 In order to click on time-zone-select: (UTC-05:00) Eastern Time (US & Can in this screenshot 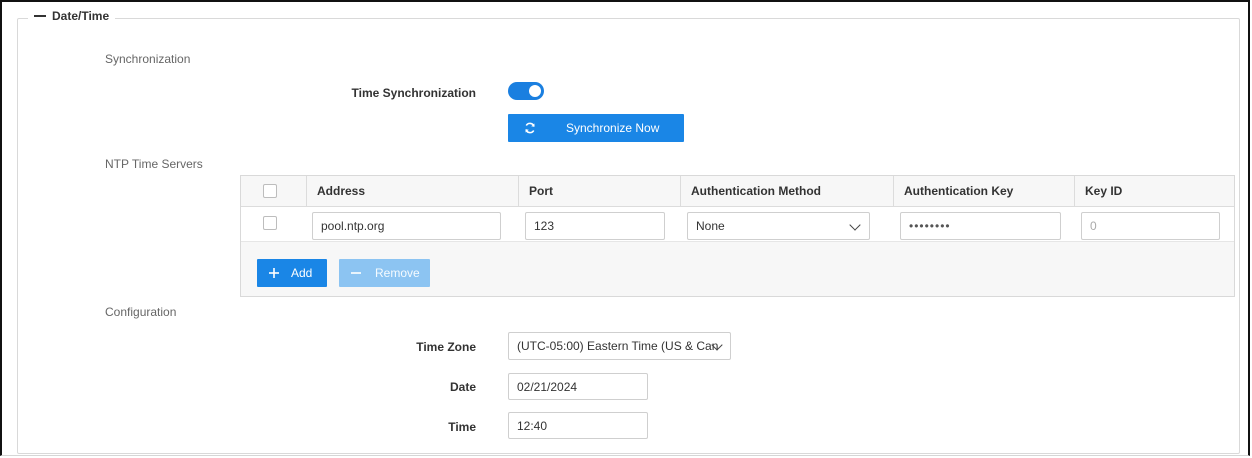, I will do `click(619, 346)`.